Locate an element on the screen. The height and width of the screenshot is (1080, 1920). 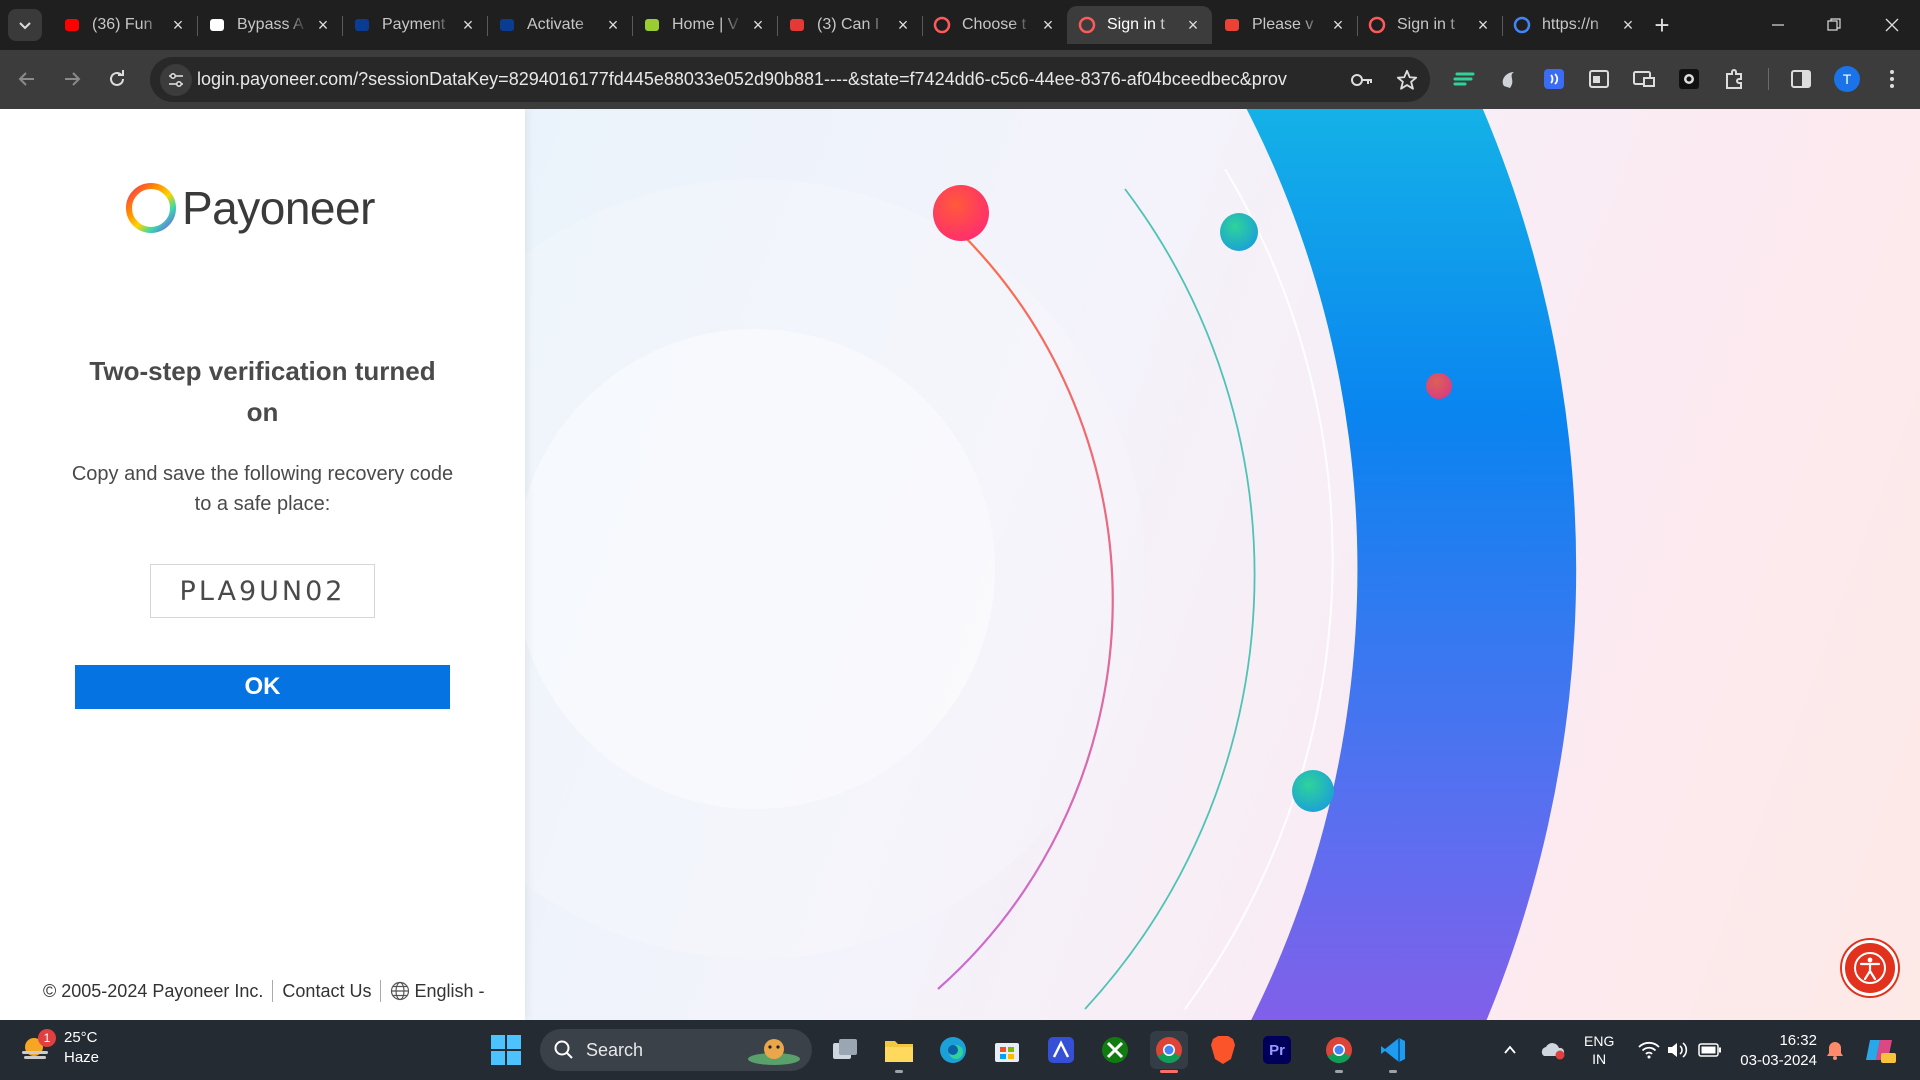
onedrive-status-button is located at coordinates (1553, 1050).